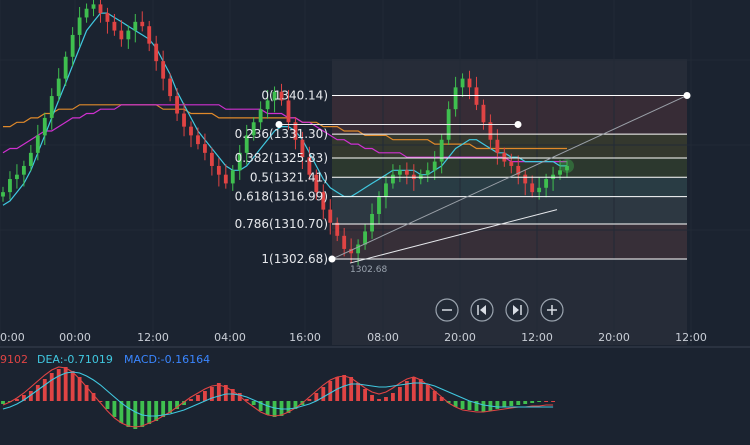 This screenshot has height=445, width=750. I want to click on step-forward-button, so click(517, 310).